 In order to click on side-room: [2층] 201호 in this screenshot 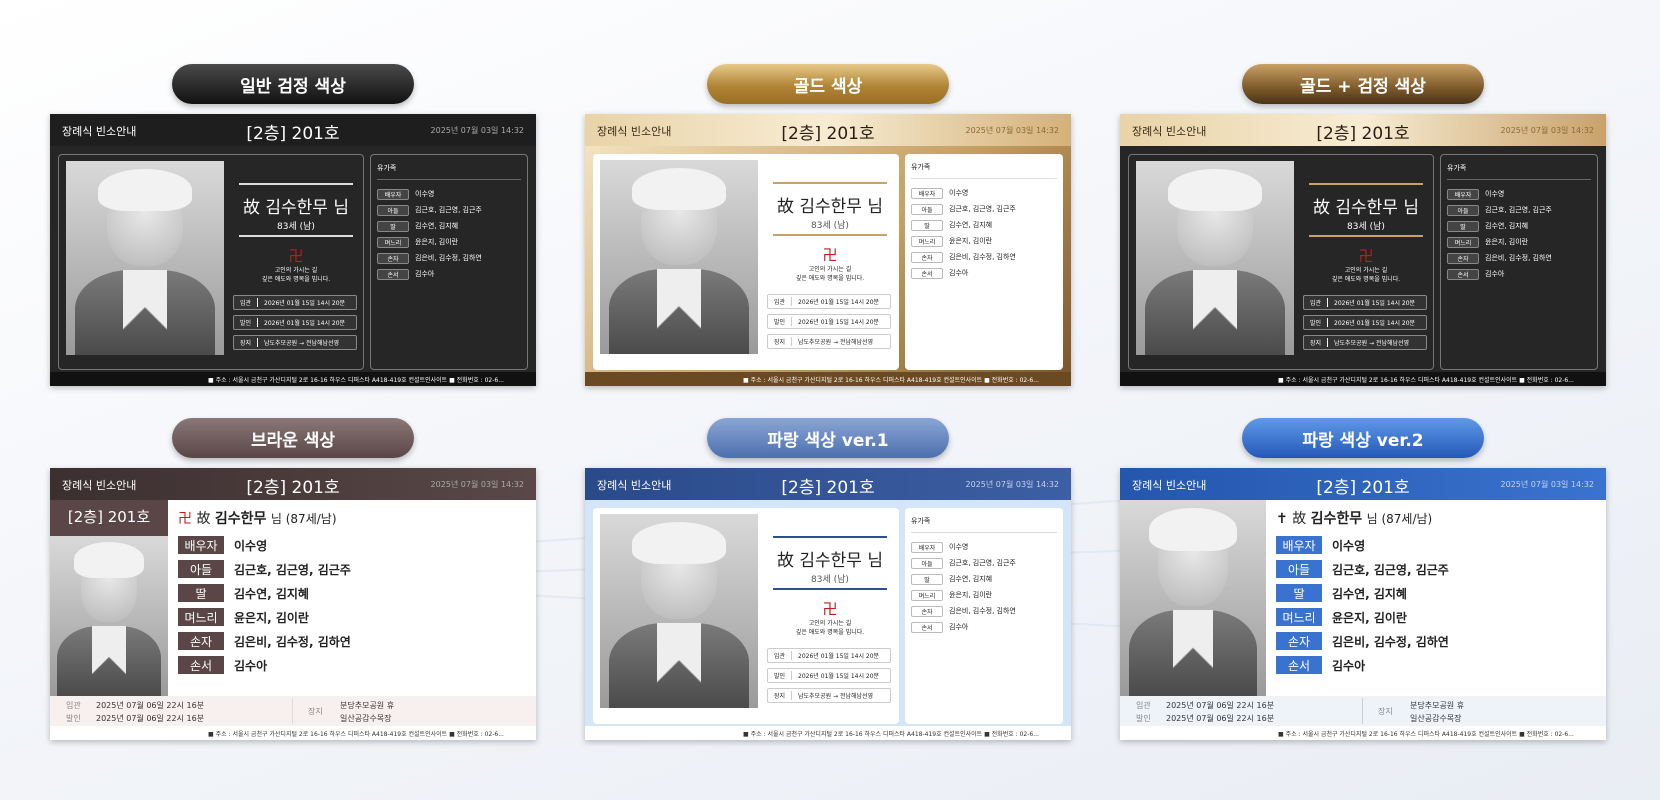, I will do `click(109, 517)`.